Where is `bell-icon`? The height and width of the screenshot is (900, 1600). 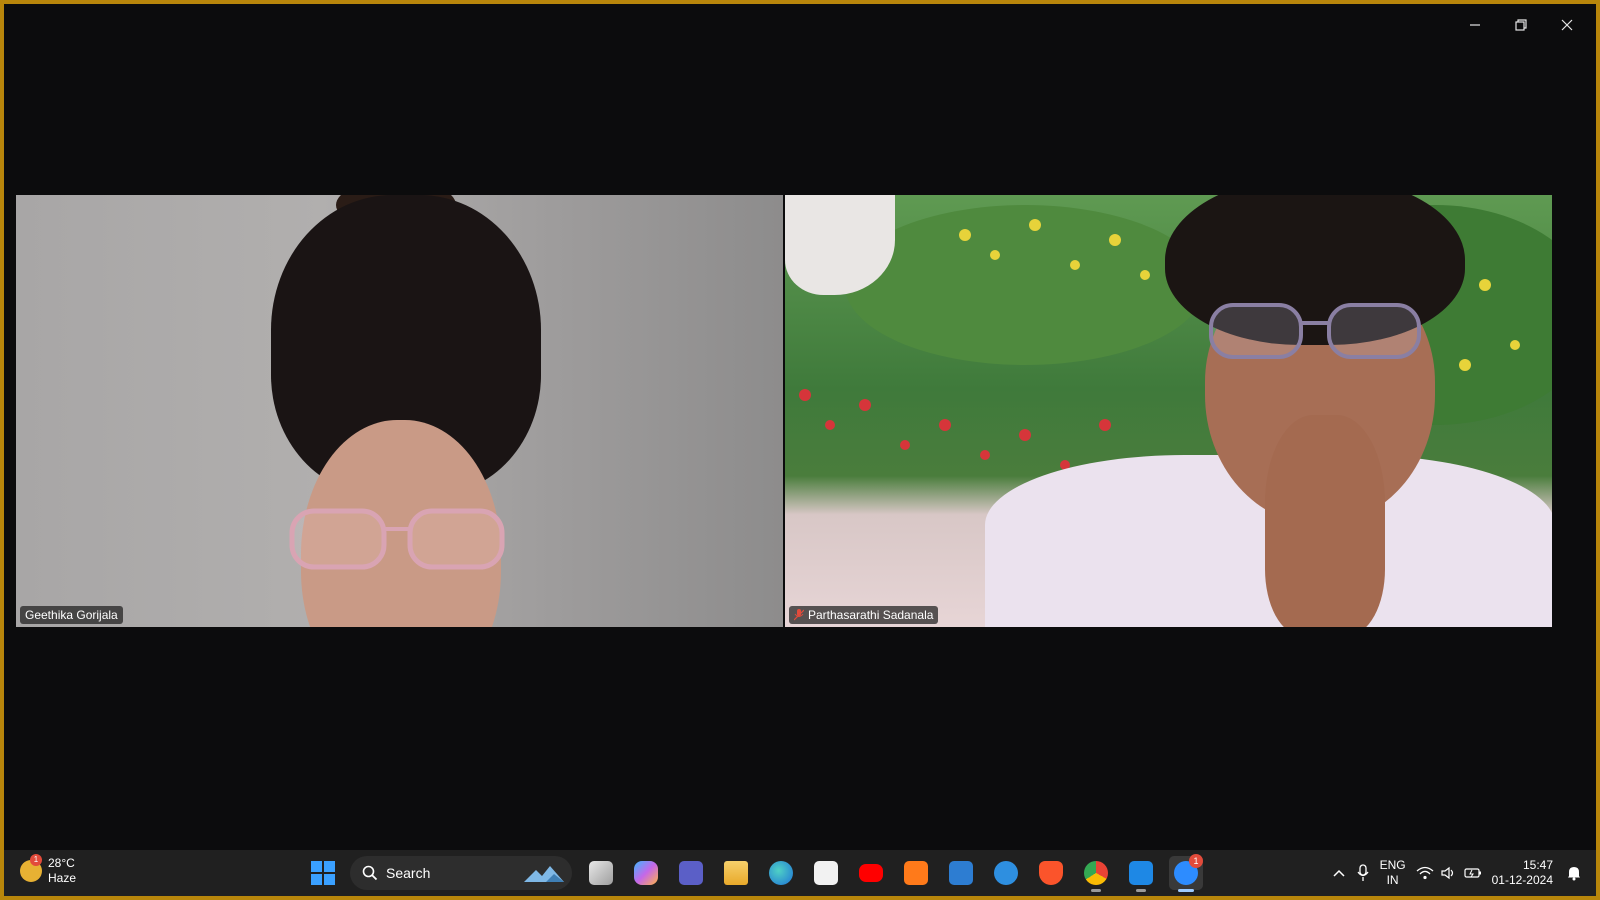
bell-icon is located at coordinates (1574, 874).